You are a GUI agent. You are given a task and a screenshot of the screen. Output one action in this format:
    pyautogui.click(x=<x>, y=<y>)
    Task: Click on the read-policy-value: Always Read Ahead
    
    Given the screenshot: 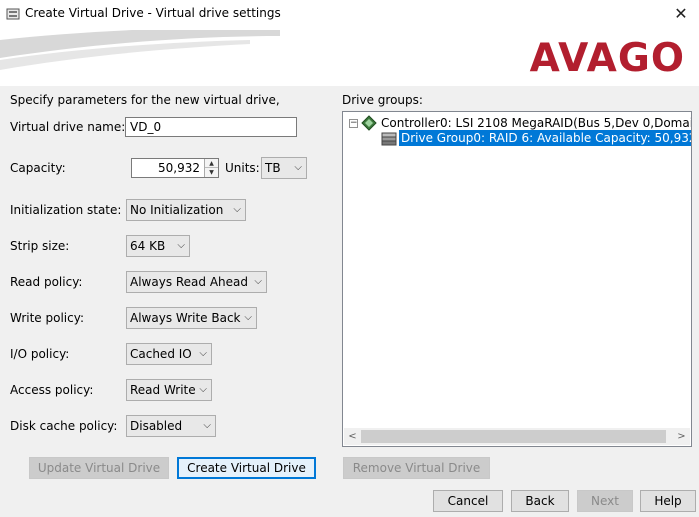 What is the action you would take?
    pyautogui.click(x=189, y=282)
    